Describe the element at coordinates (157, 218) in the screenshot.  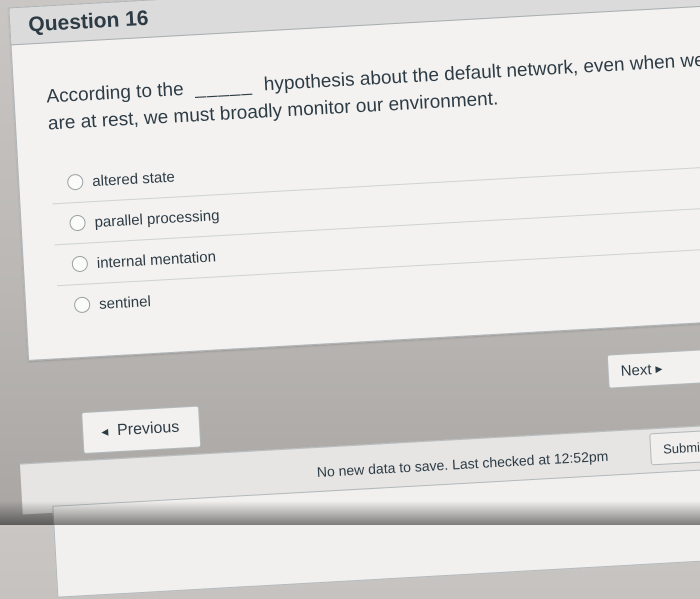
I see `answer-label: parallel processing` at that location.